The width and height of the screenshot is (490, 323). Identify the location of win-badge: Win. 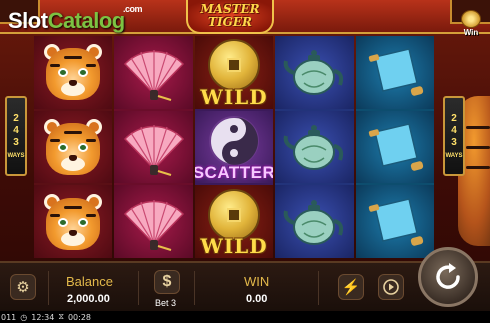
(471, 26).